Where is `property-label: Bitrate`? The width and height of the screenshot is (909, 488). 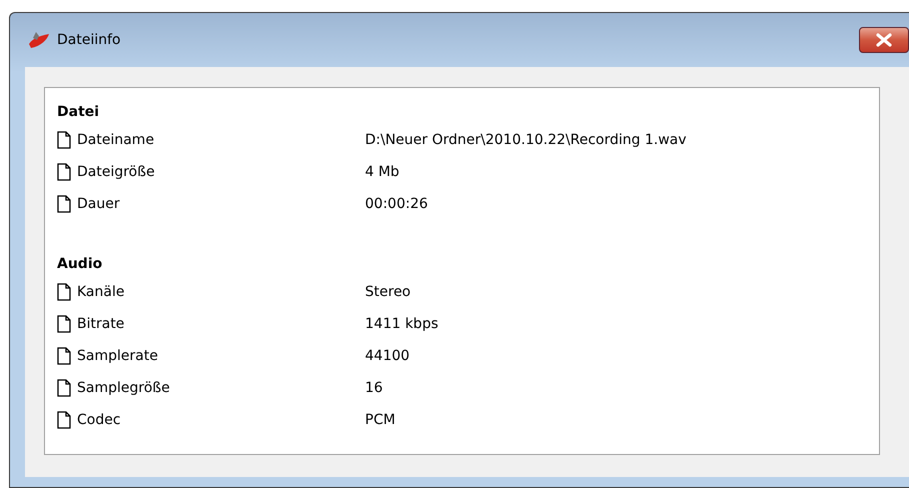
property-label: Bitrate is located at coordinates (101, 324).